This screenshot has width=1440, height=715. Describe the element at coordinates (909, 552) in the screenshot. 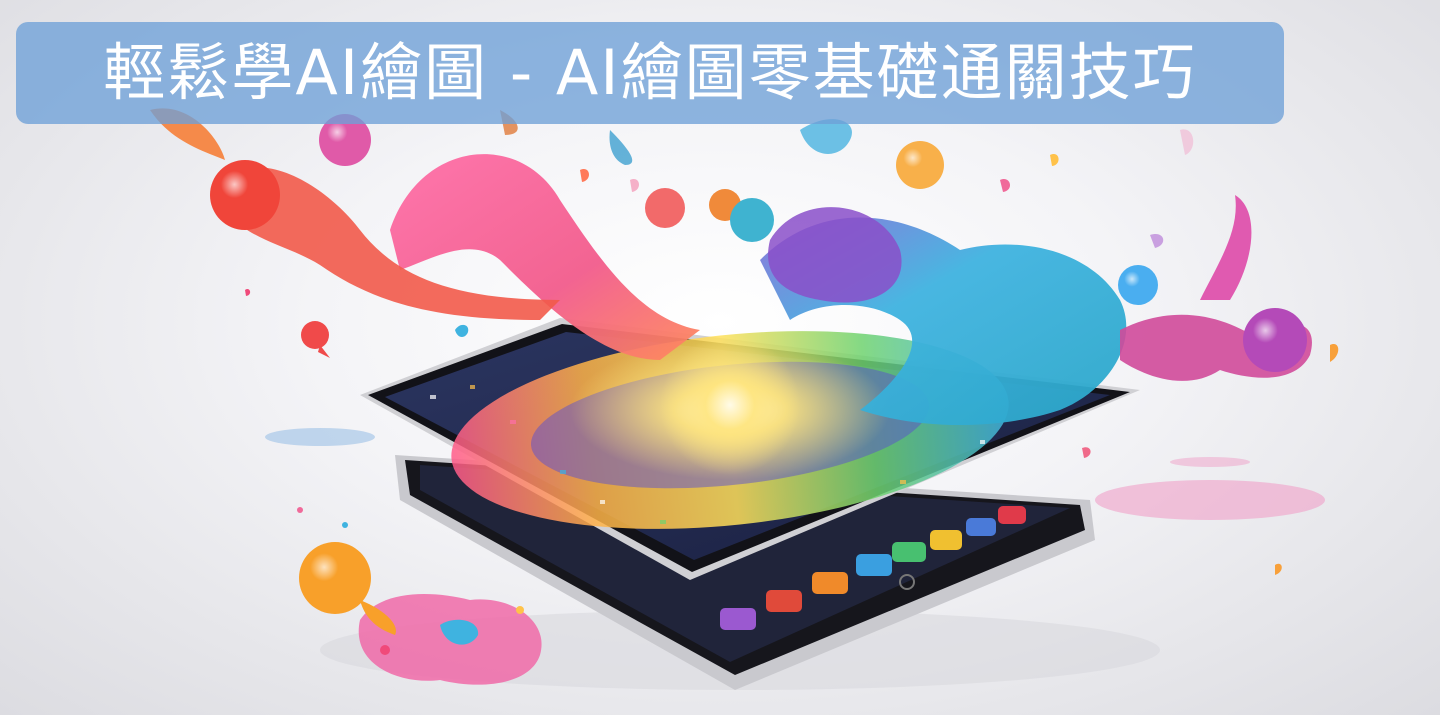

I see `app-icon-green` at that location.